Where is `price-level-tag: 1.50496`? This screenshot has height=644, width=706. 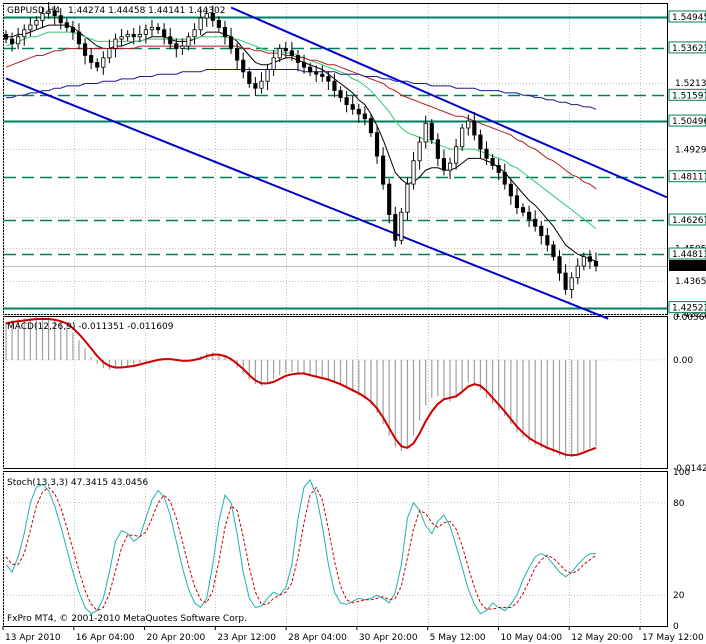 price-level-tag: 1.50496 is located at coordinates (689, 122).